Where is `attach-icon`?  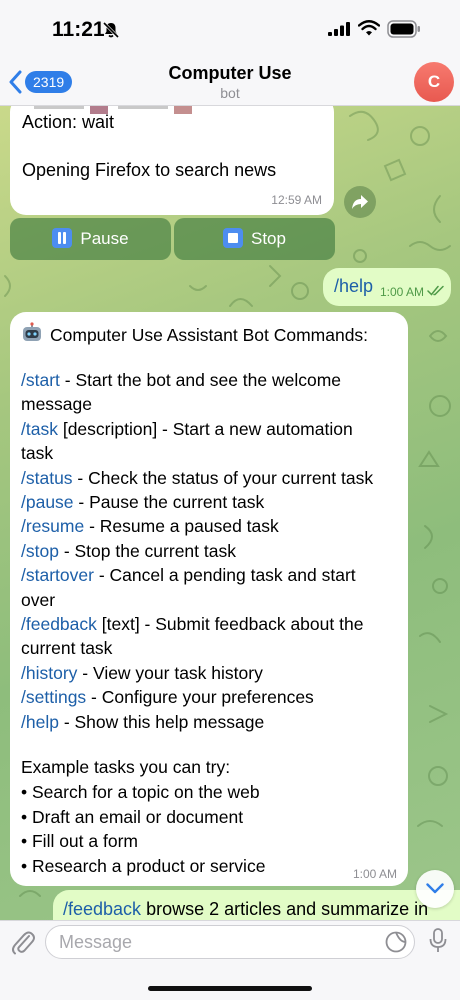
attach-icon is located at coordinates (23, 942).